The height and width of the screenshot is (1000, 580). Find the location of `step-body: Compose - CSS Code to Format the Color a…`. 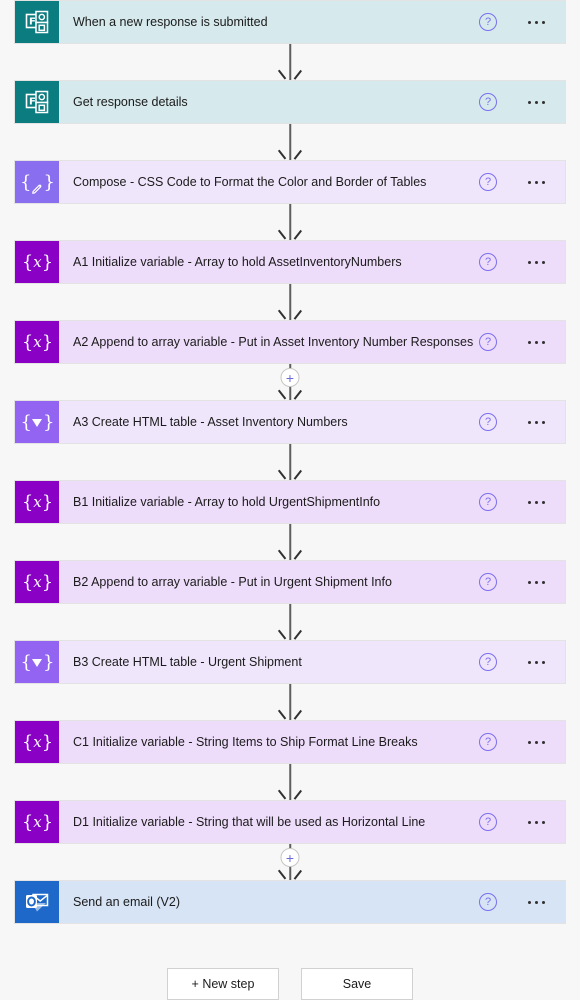

step-body: Compose - CSS Code to Format the Color a… is located at coordinates (312, 182).